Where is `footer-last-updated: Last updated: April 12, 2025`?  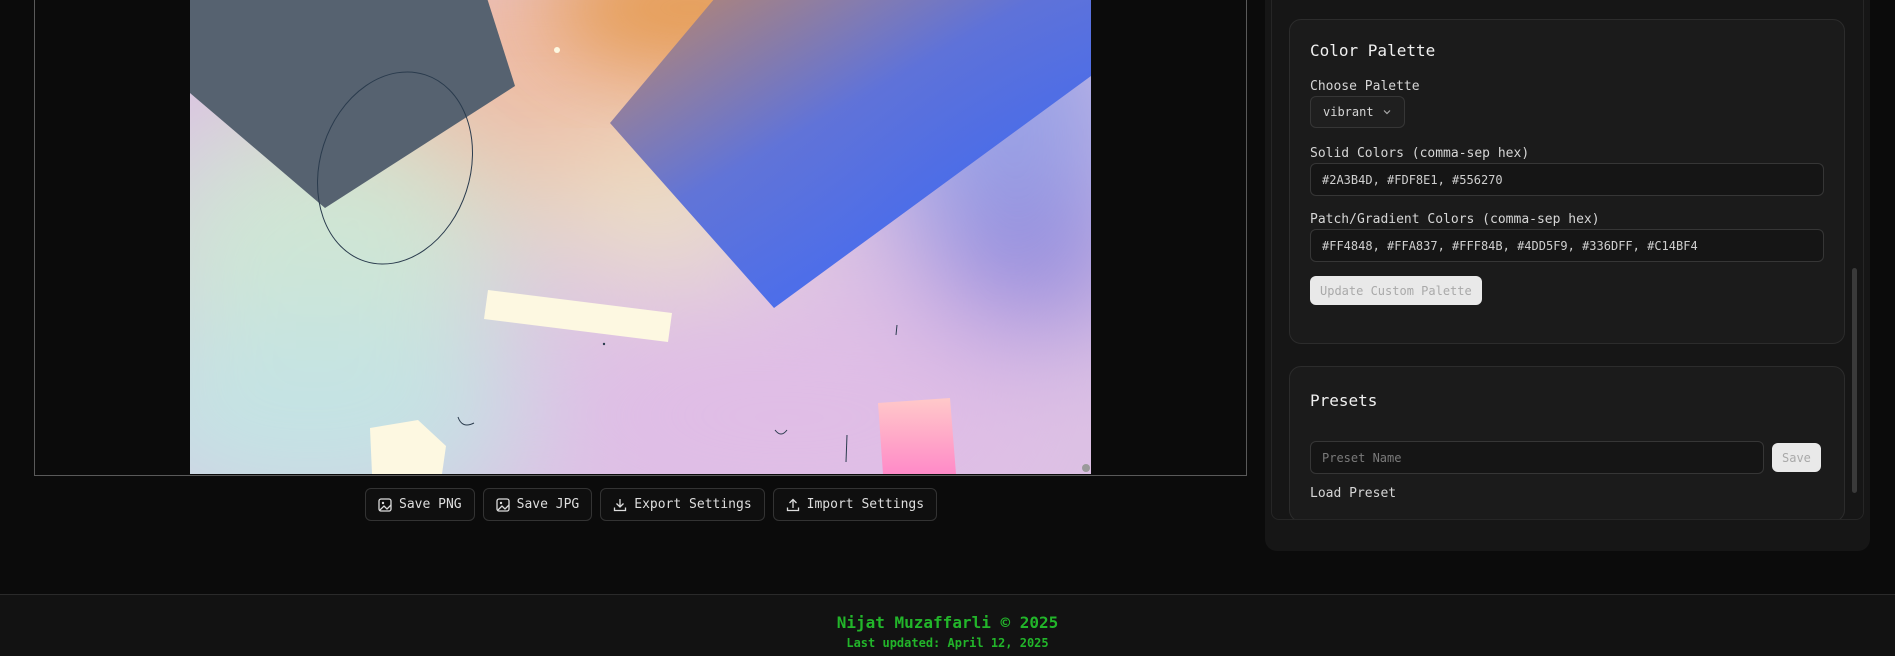 footer-last-updated: Last updated: April 12, 2025 is located at coordinates (947, 643).